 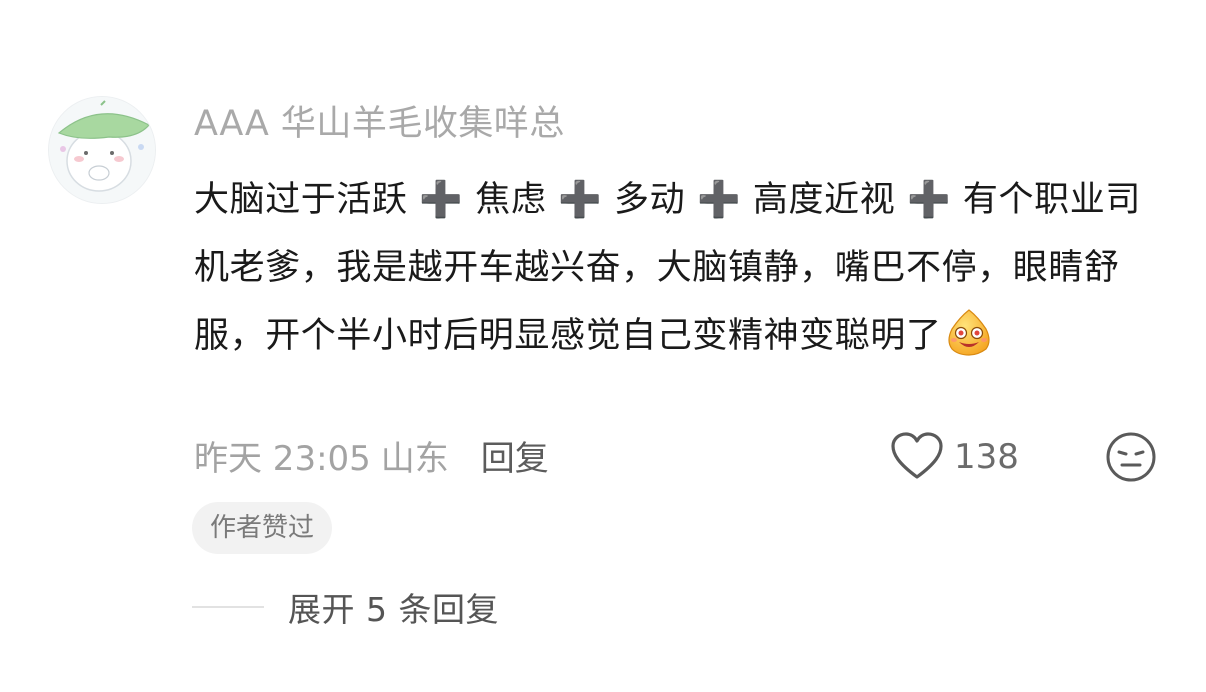 What do you see at coordinates (393, 609) in the screenshot?
I see `expand-replies-label: 展开 5 条回复` at bounding box center [393, 609].